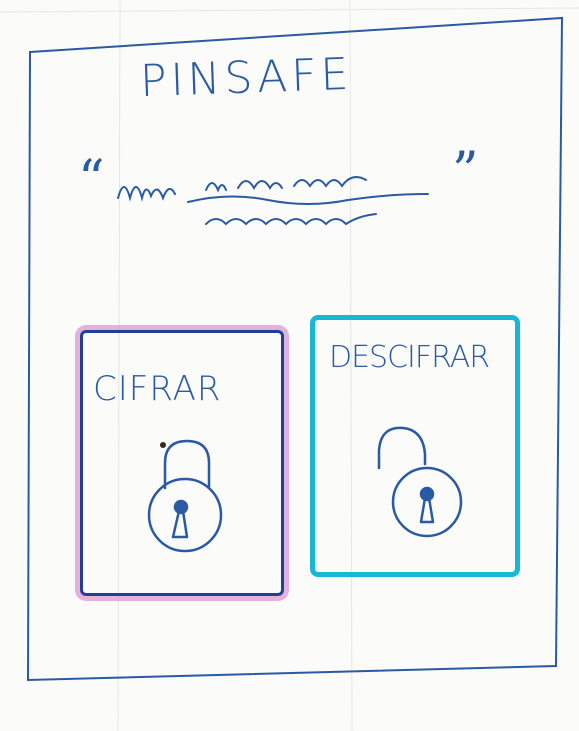  What do you see at coordinates (185, 496) in the screenshot?
I see `locked-padlock-icon` at bounding box center [185, 496].